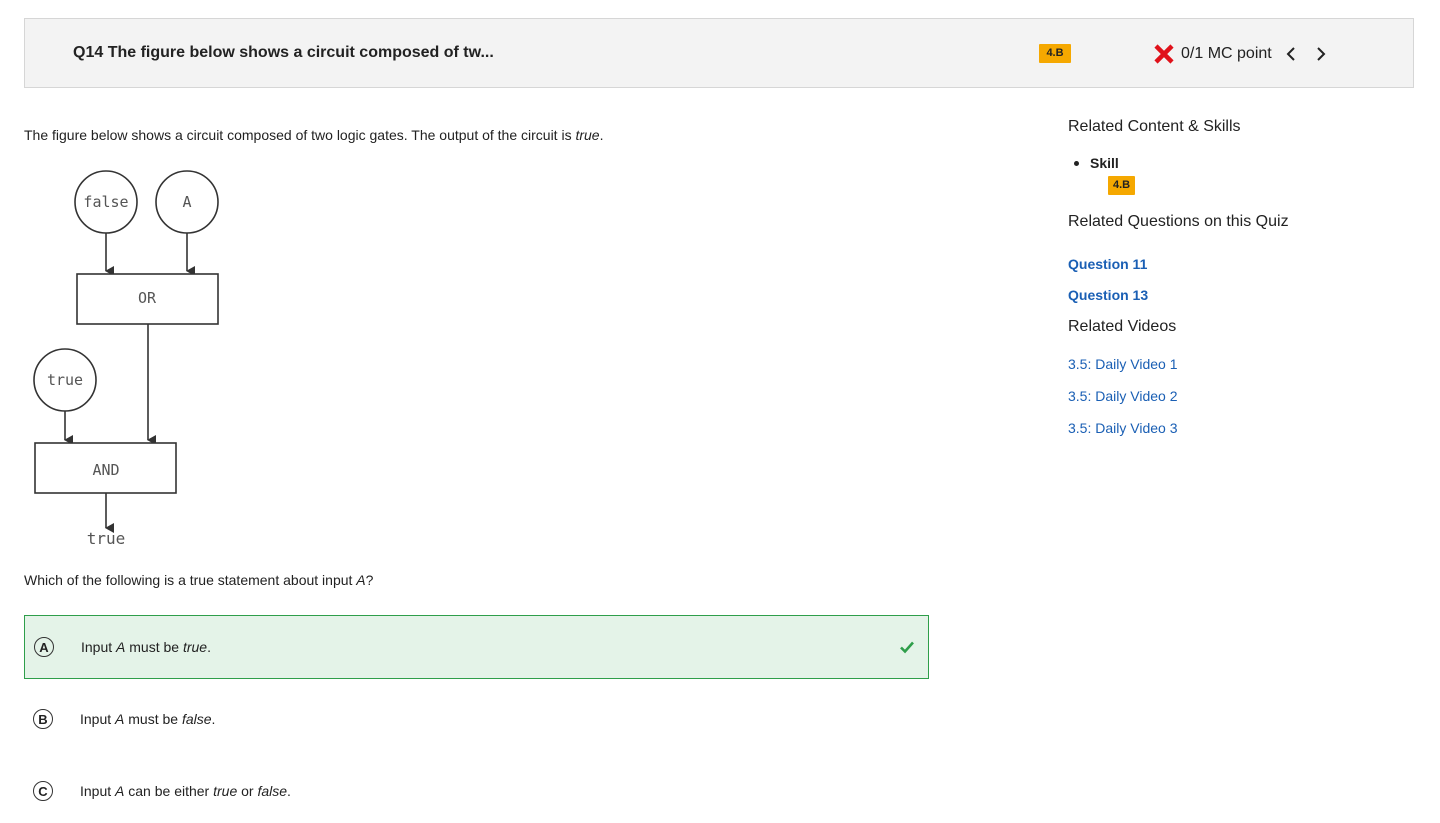 The image size is (1440, 823). Describe the element at coordinates (1122, 364) in the screenshot. I see `link-video-1: 3.5: Daily Video 1` at that location.